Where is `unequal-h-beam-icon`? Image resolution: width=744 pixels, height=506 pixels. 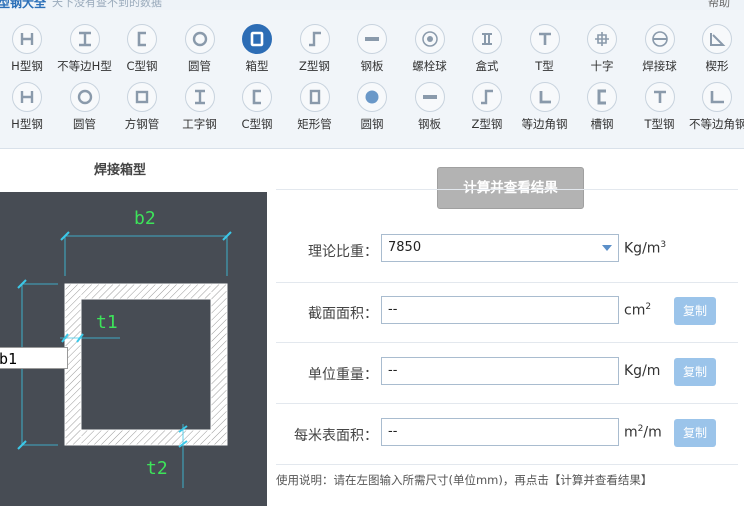
unequal-h-beam-icon is located at coordinates (84, 39).